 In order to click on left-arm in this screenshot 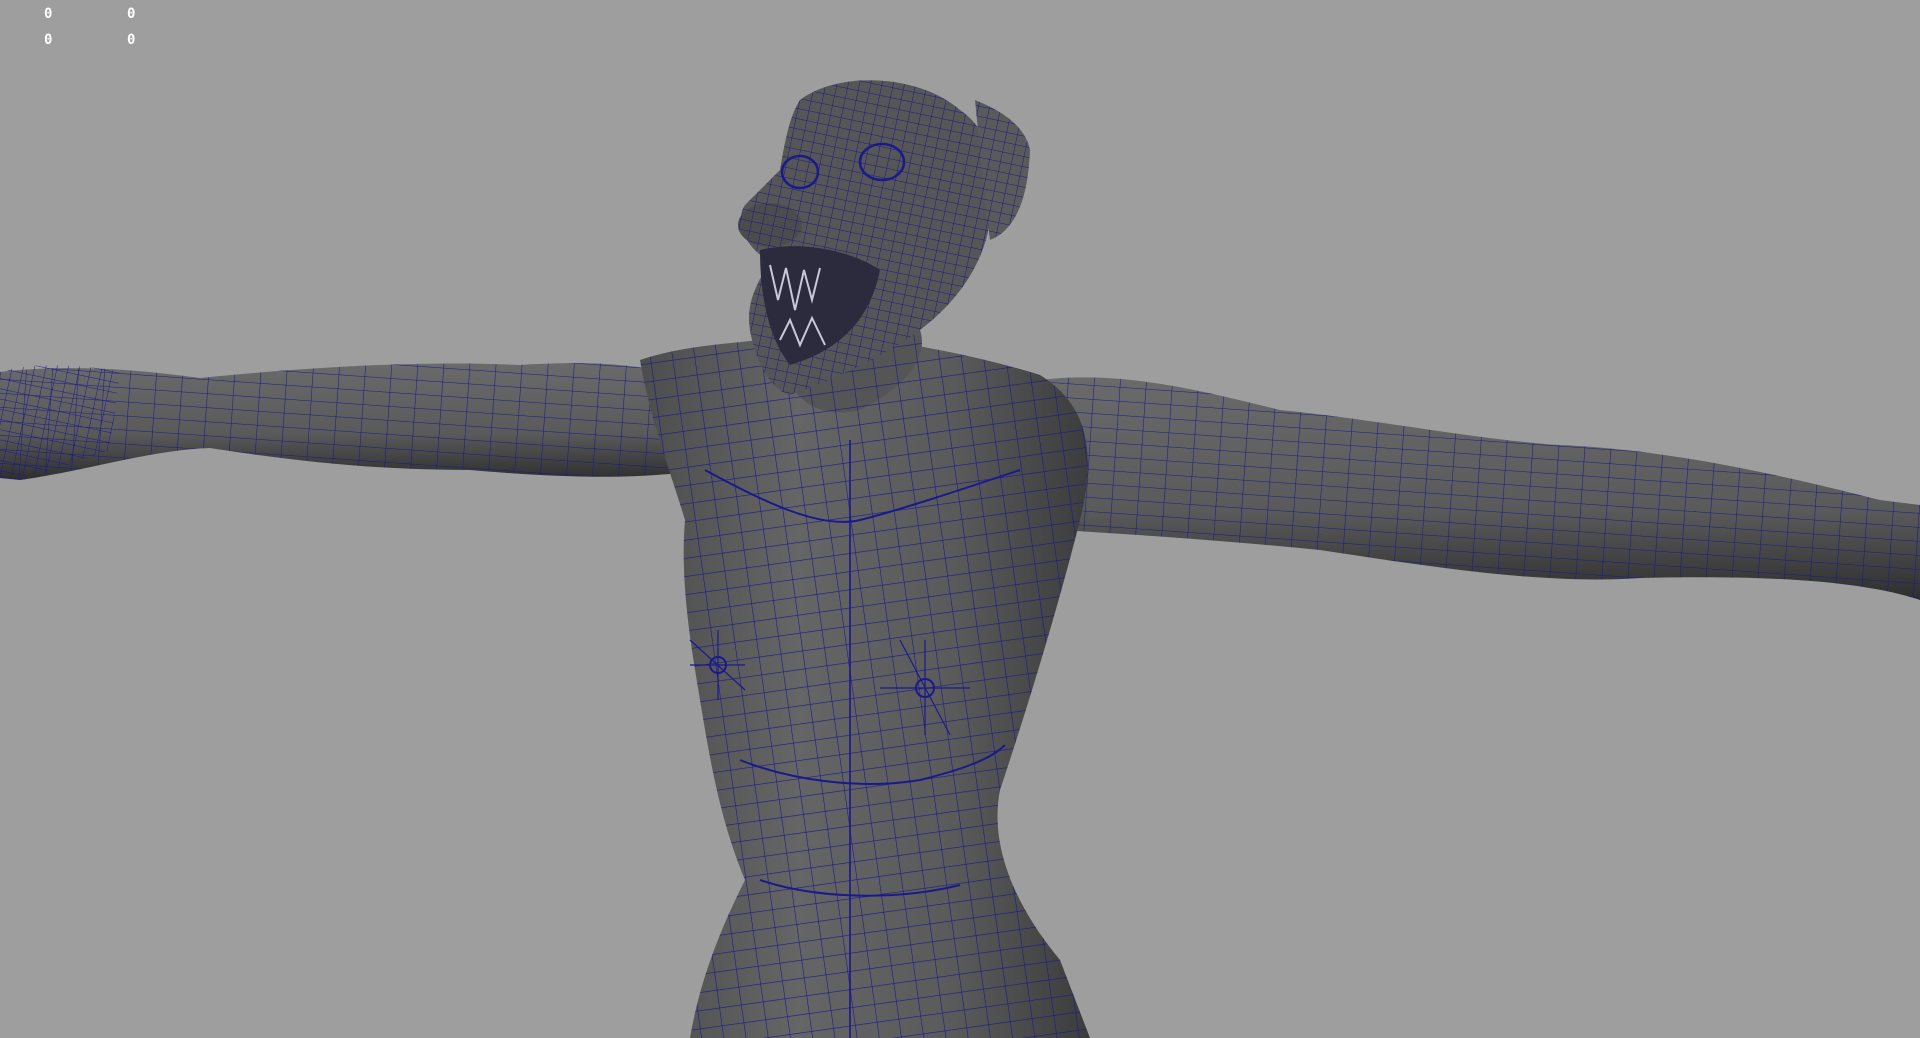, I will do `click(350, 421)`.